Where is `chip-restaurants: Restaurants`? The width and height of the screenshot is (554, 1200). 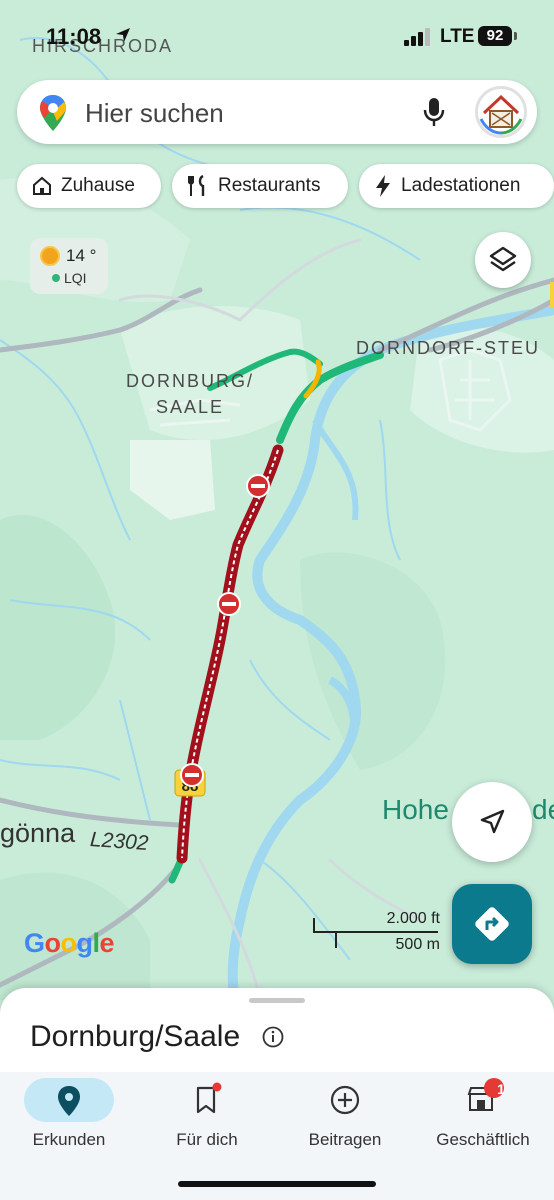
chip-restaurants: Restaurants is located at coordinates (260, 186).